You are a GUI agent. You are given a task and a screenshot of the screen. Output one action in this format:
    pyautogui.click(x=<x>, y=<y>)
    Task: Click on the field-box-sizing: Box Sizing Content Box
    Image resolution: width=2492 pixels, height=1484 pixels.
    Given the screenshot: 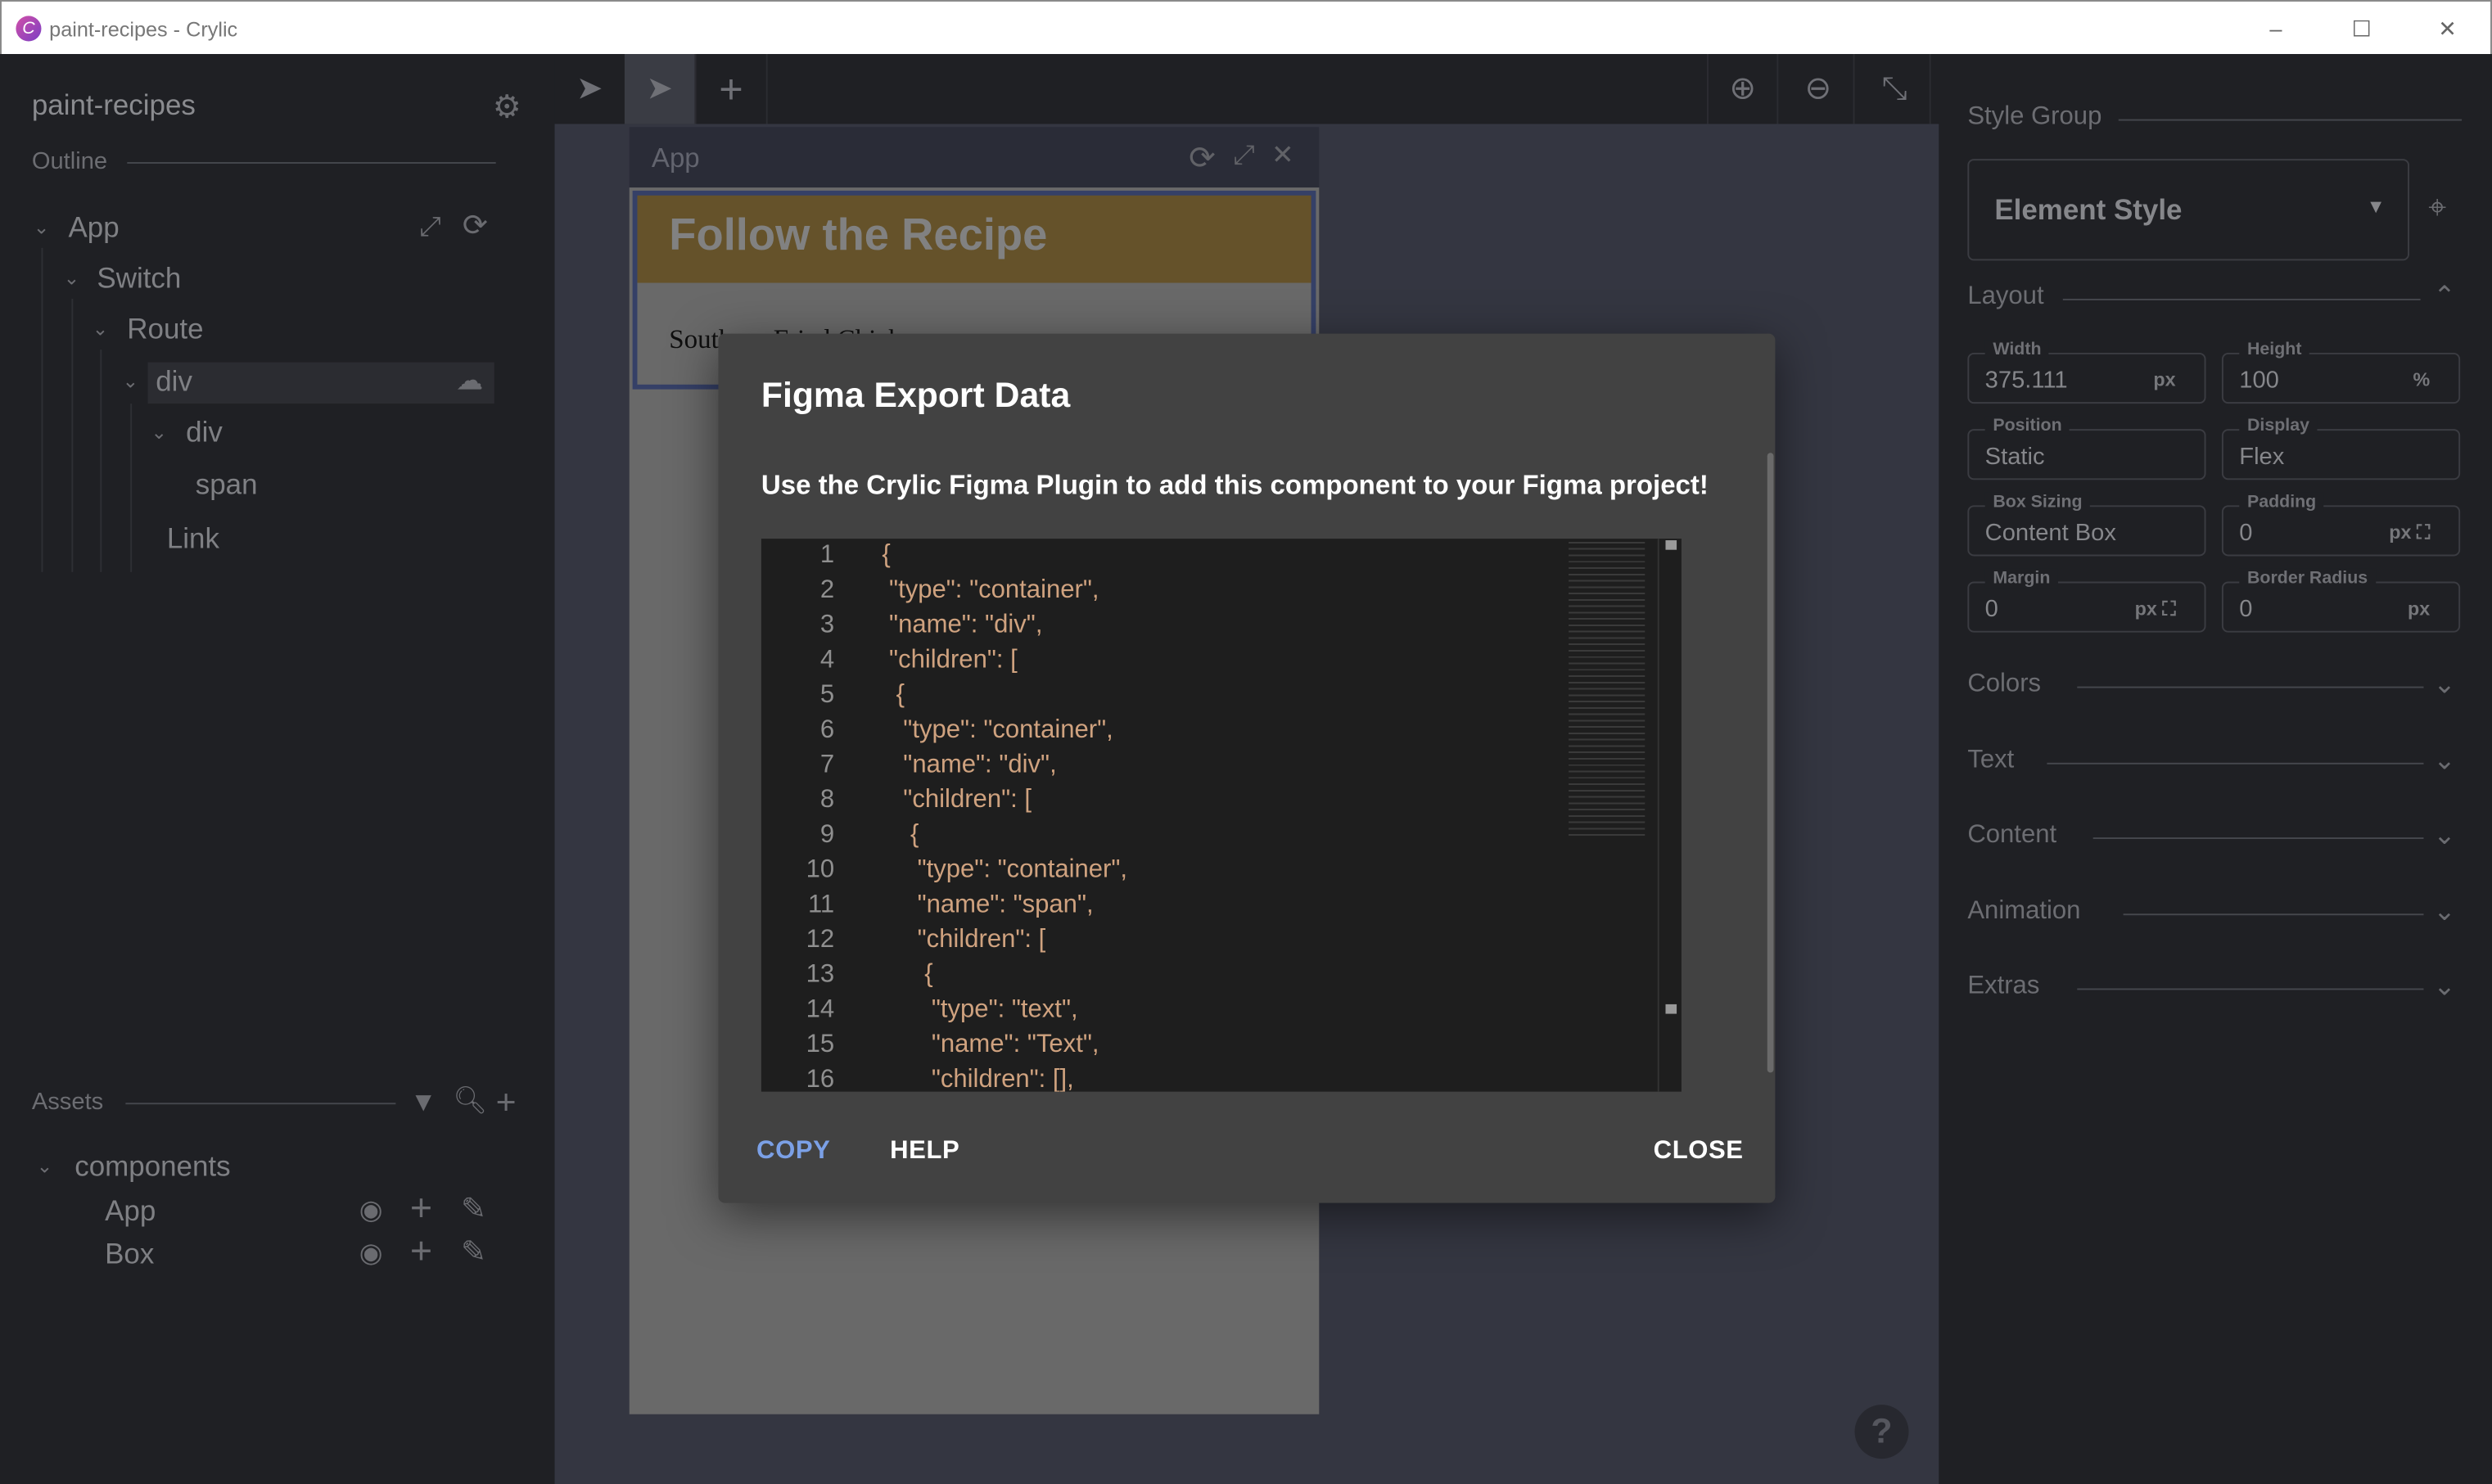 What is the action you would take?
    pyautogui.click(x=2086, y=524)
    